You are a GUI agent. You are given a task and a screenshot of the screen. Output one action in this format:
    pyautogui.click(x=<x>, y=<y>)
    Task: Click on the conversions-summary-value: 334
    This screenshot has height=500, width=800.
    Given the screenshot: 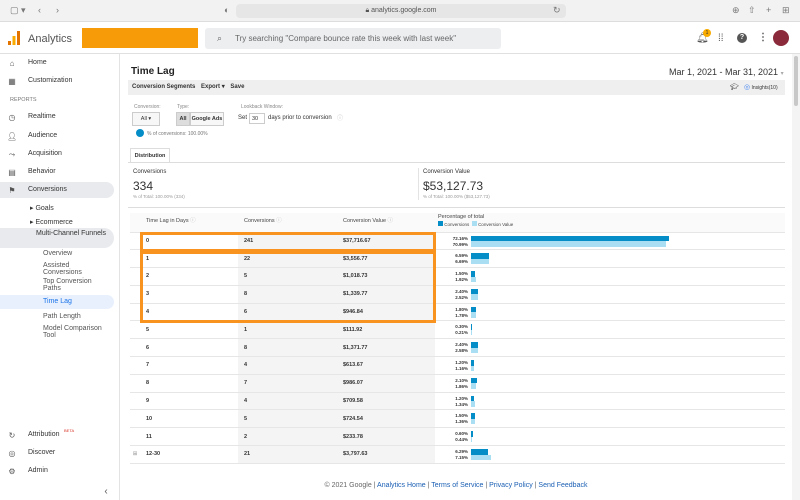 What is the action you would take?
    pyautogui.click(x=143, y=186)
    